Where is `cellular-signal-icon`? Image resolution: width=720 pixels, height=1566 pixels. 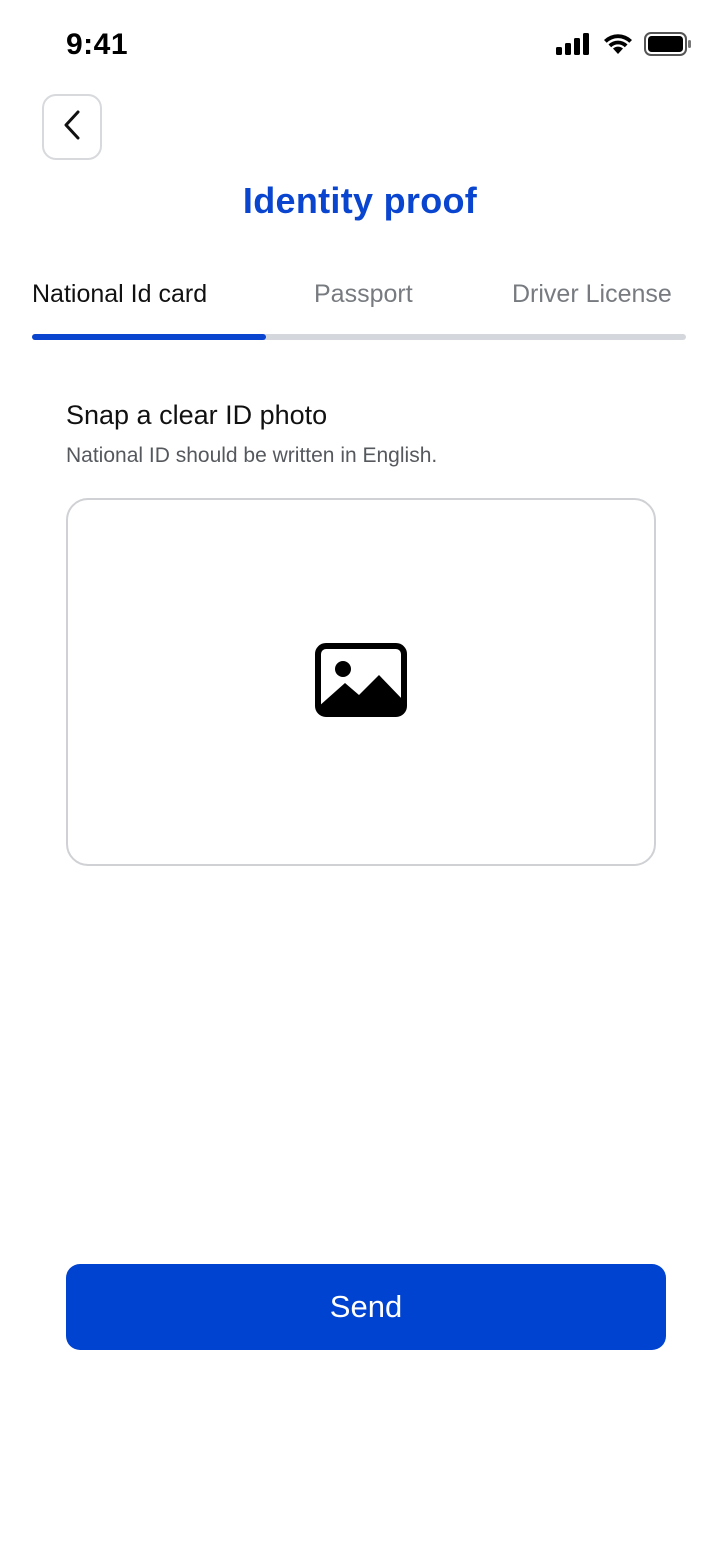
cellular-signal-icon is located at coordinates (574, 46).